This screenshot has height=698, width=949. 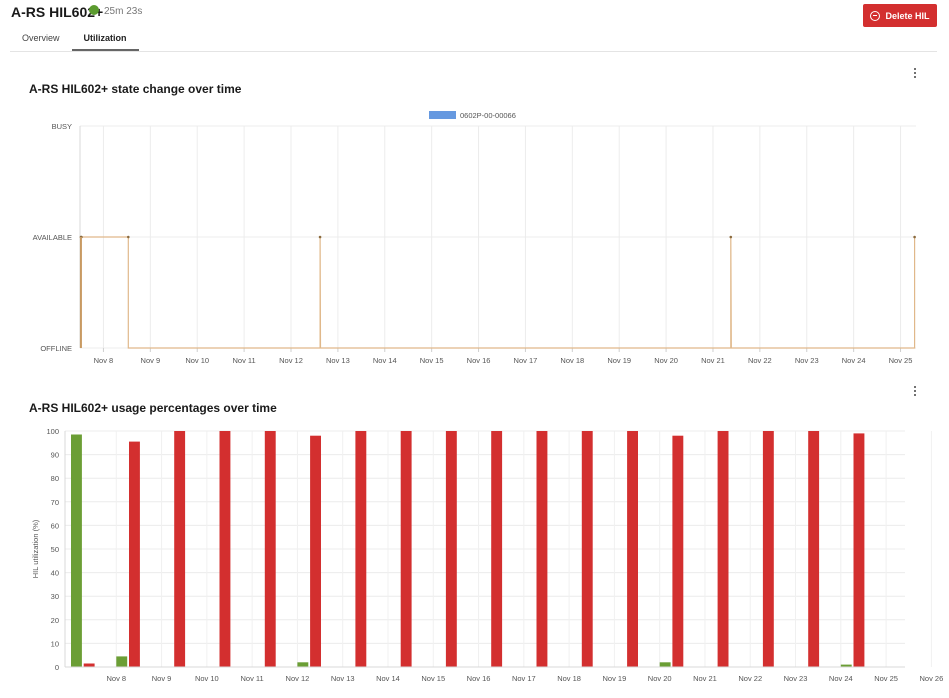 What do you see at coordinates (660, 678) in the screenshot?
I see `usage-x-tick-label: Nov 20` at bounding box center [660, 678].